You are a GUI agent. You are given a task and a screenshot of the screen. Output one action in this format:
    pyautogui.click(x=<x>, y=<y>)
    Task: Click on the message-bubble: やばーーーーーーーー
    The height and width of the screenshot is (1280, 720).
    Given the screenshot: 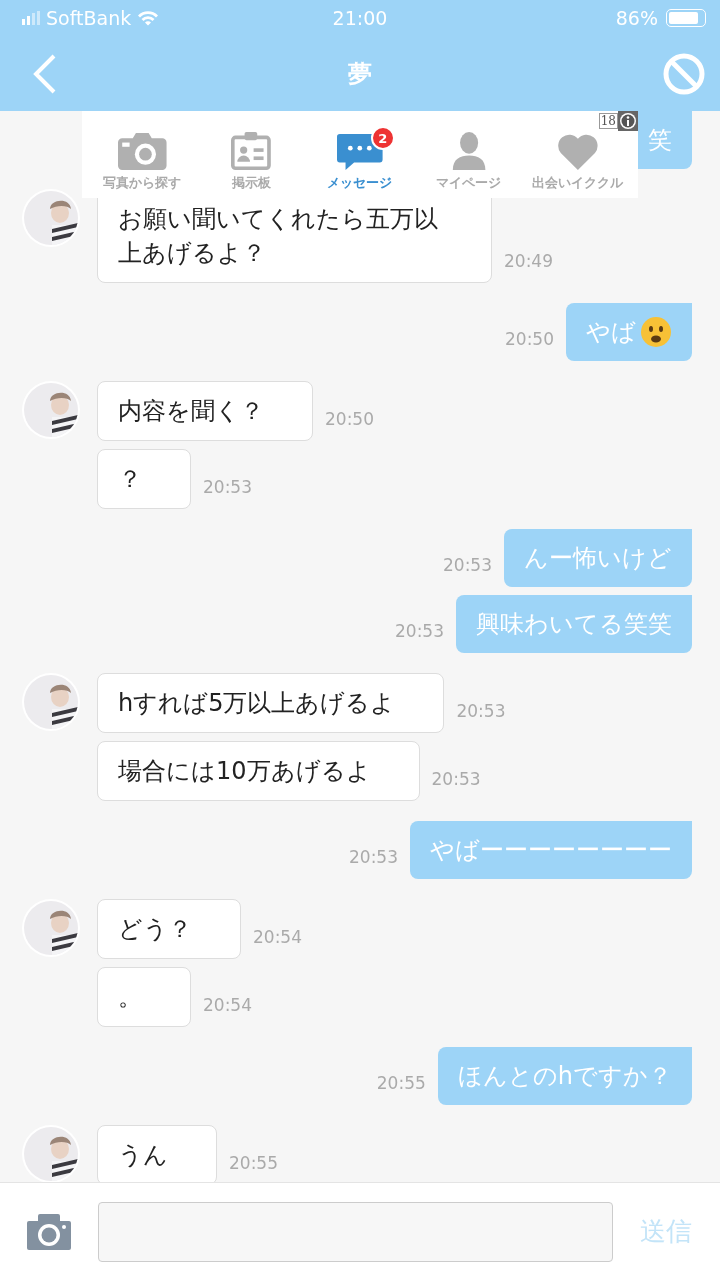 What is the action you would take?
    pyautogui.click(x=551, y=850)
    